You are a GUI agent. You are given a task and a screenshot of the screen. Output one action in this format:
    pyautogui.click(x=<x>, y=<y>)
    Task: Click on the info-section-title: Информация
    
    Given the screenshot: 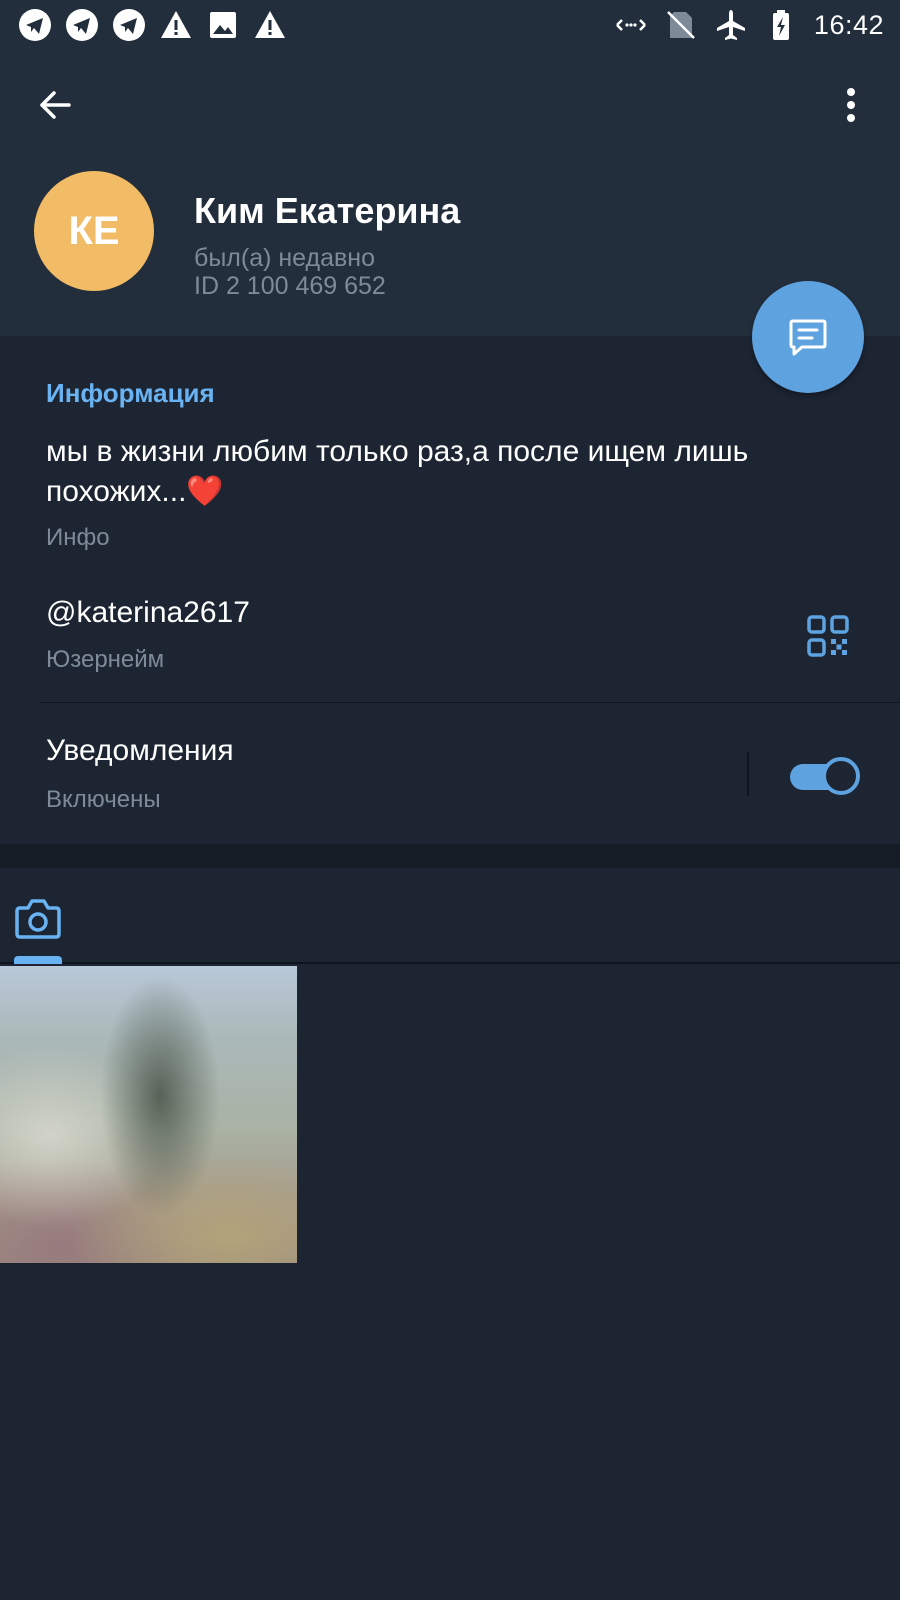 What is the action you would take?
    pyautogui.click(x=130, y=393)
    